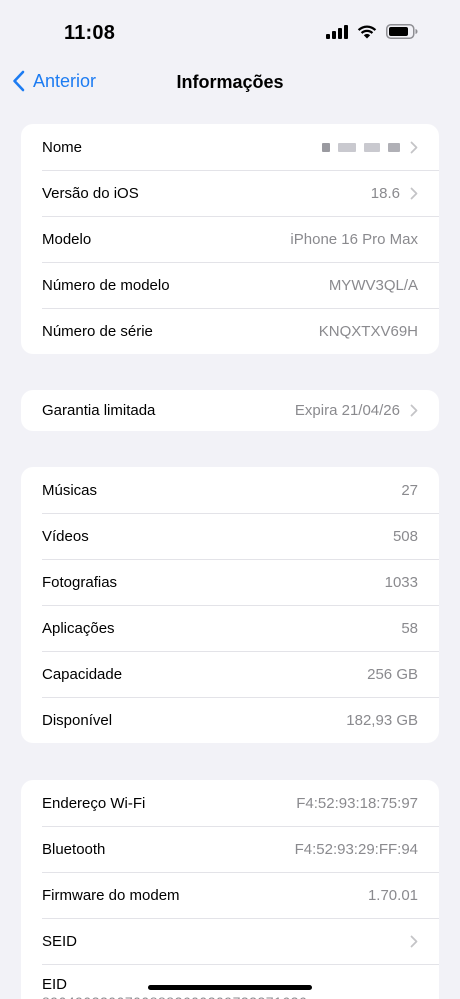 The image size is (460, 999). I want to click on capacity-value: 256 GB, so click(392, 674).